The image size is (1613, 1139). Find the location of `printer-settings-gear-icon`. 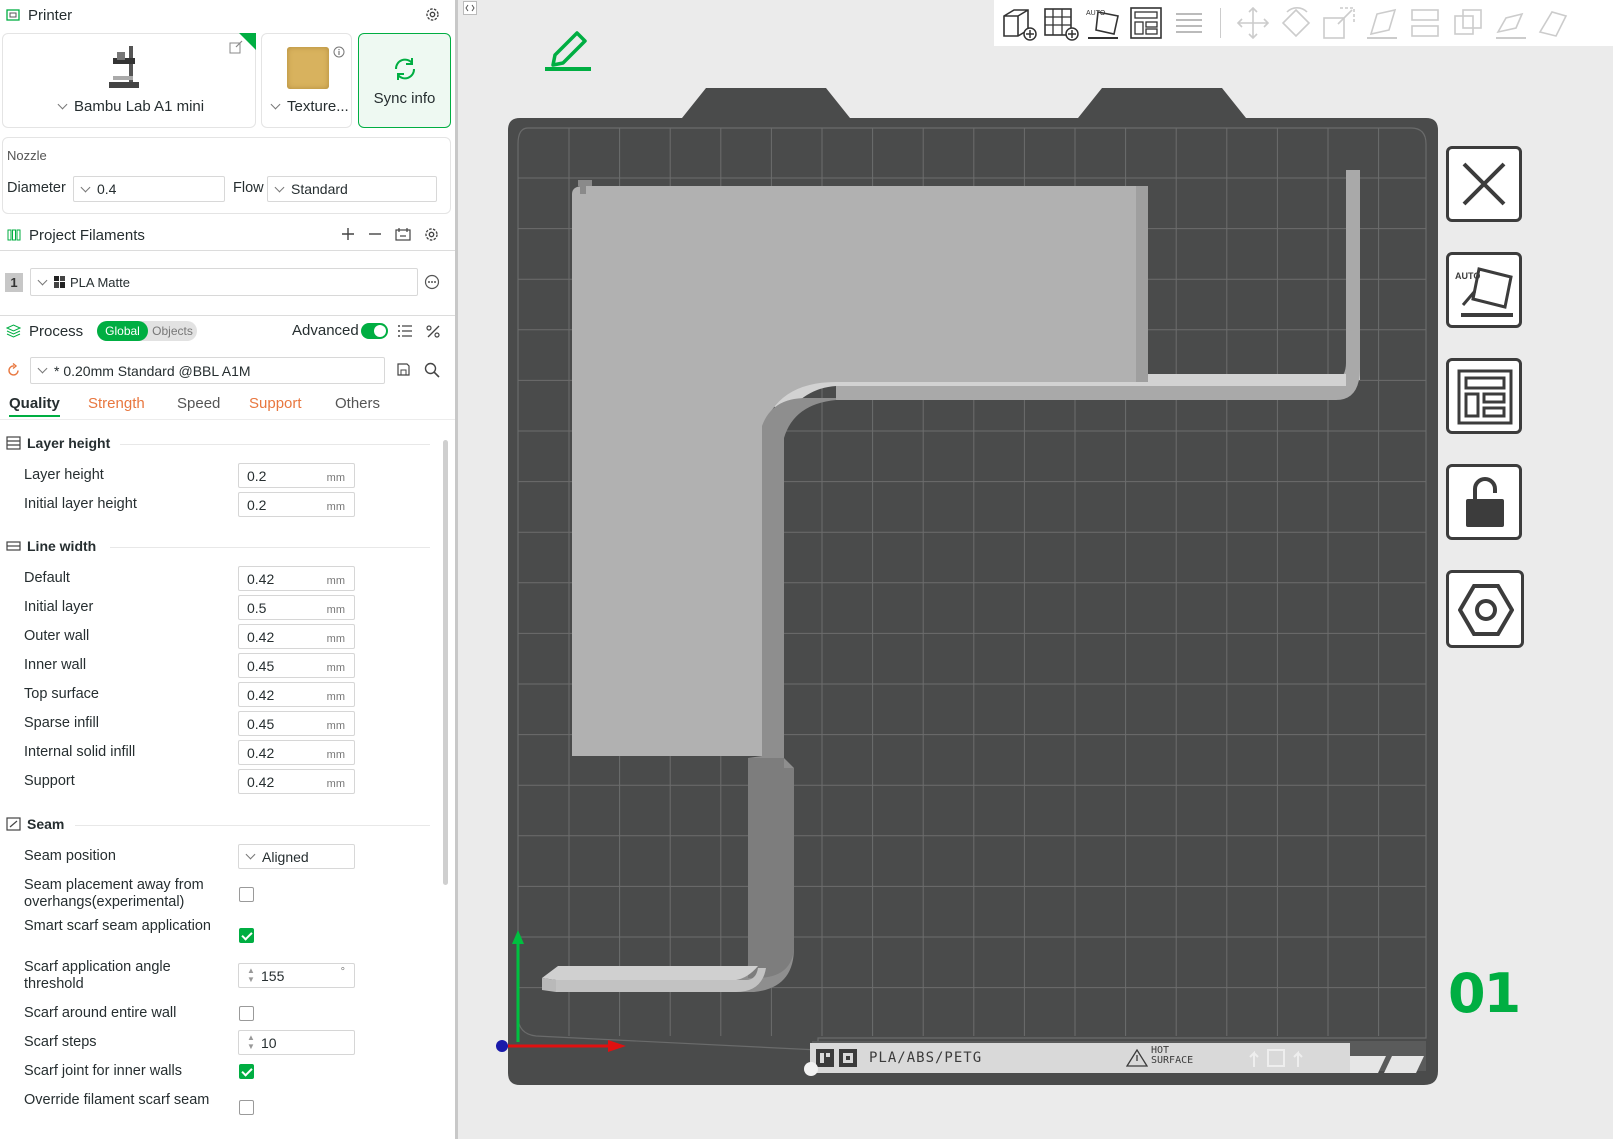

printer-settings-gear-icon is located at coordinates (432, 14).